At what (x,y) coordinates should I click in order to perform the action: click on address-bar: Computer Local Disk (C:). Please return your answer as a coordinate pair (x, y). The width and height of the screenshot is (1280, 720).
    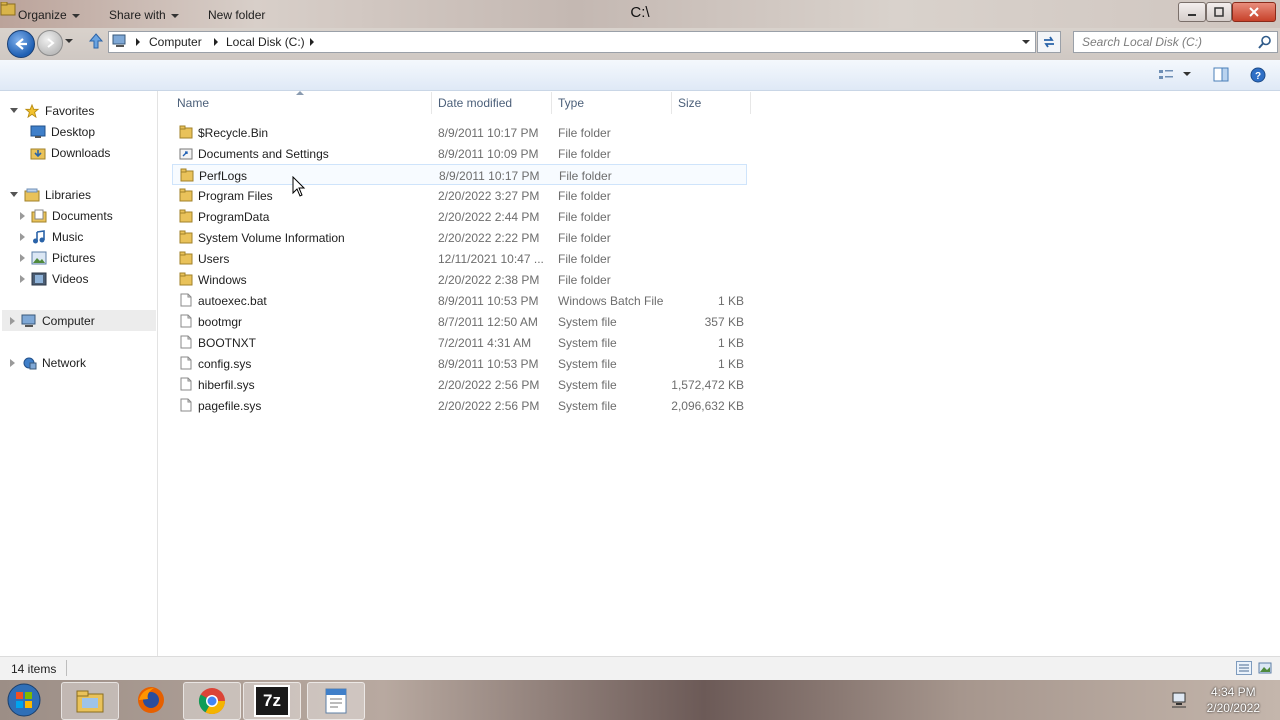
    Looking at the image, I should click on (572, 42).